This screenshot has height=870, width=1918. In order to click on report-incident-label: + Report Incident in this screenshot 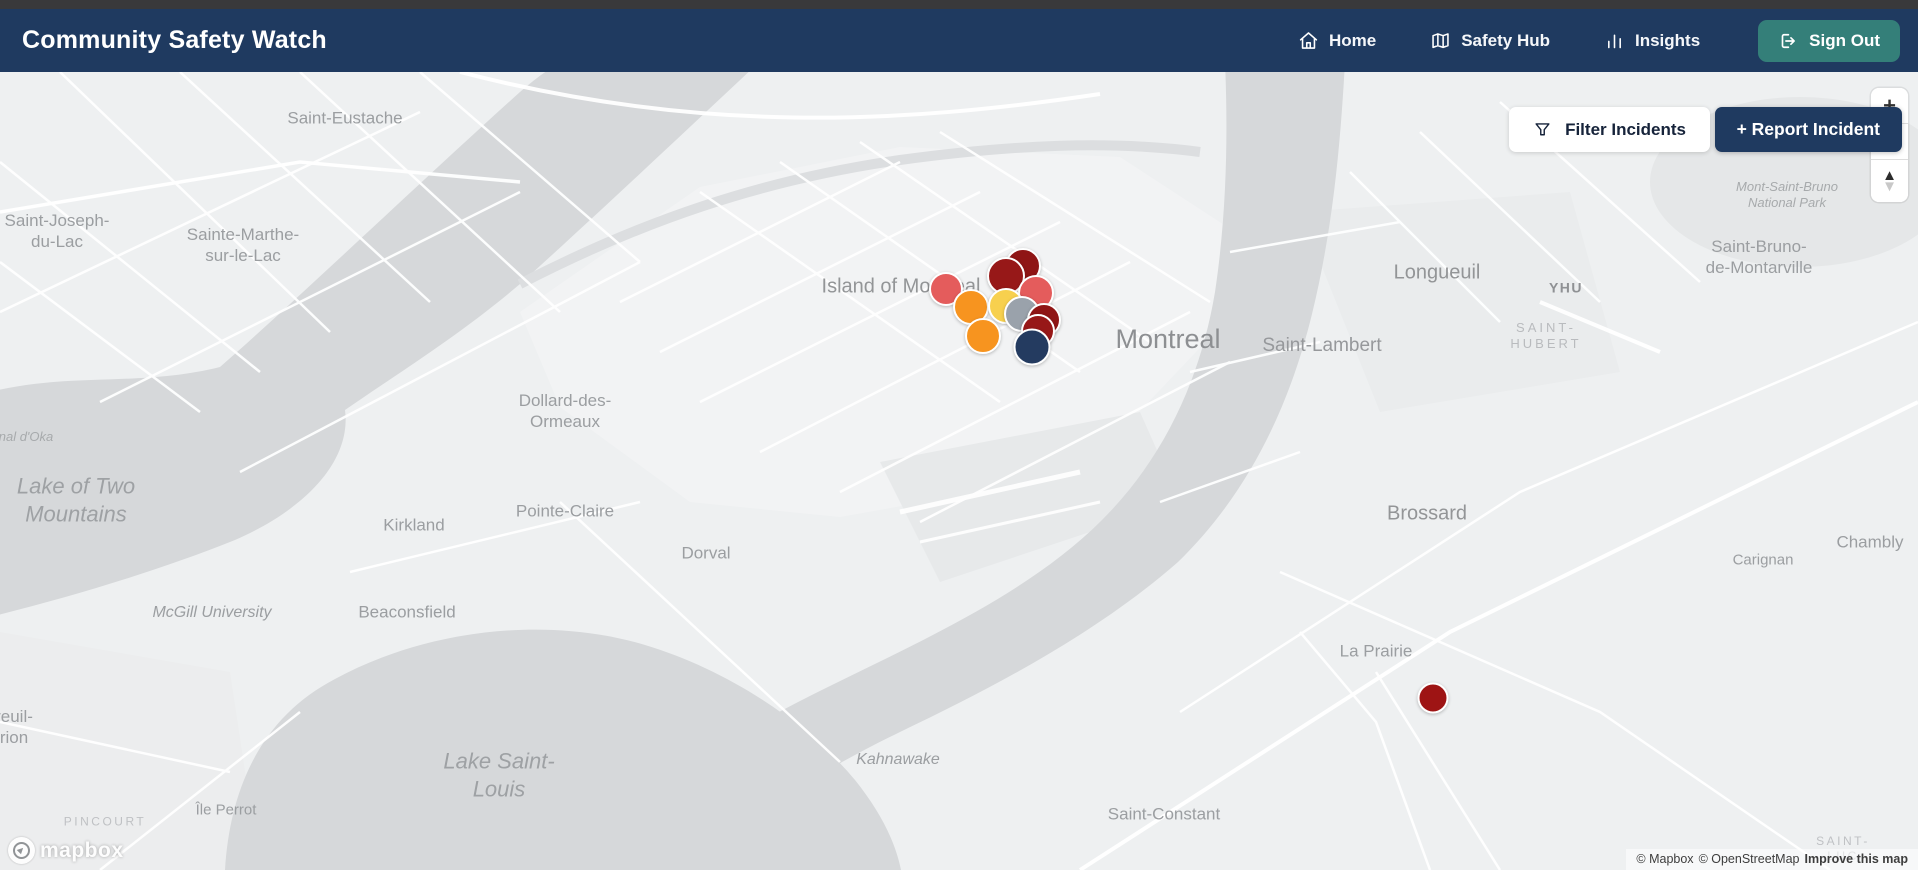, I will do `click(1808, 129)`.